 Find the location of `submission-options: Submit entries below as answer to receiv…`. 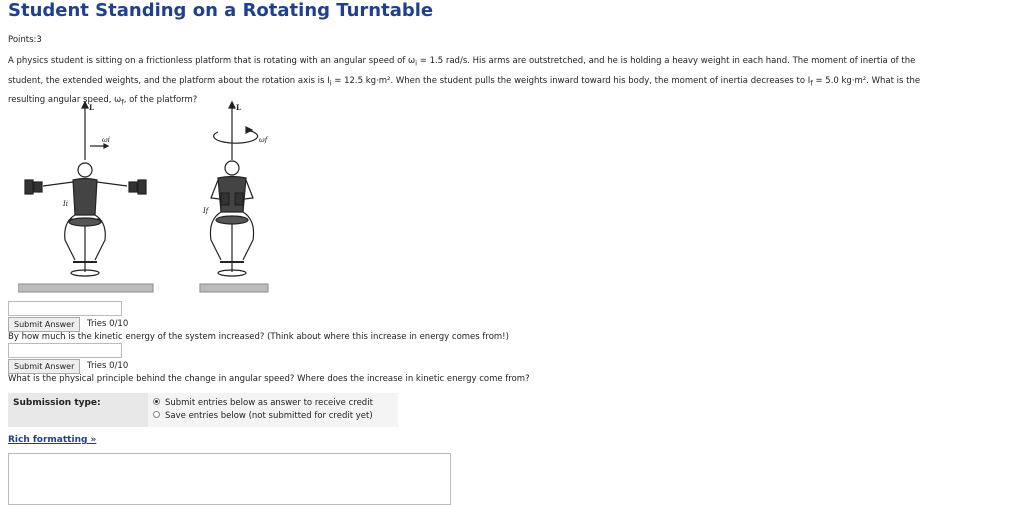

submission-options: Submit entries below as answer to receiv… is located at coordinates (273, 410).